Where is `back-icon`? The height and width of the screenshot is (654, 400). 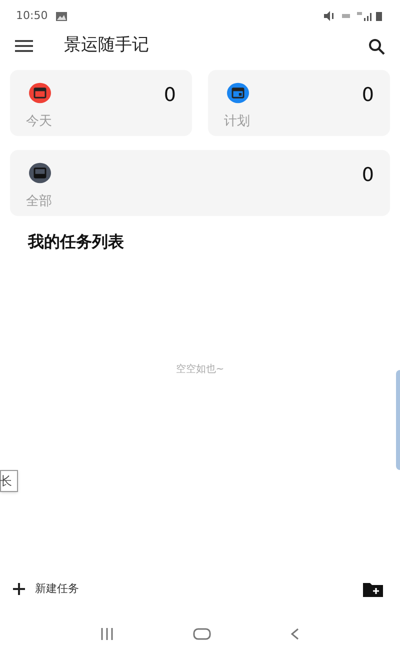
back-icon is located at coordinates (295, 634).